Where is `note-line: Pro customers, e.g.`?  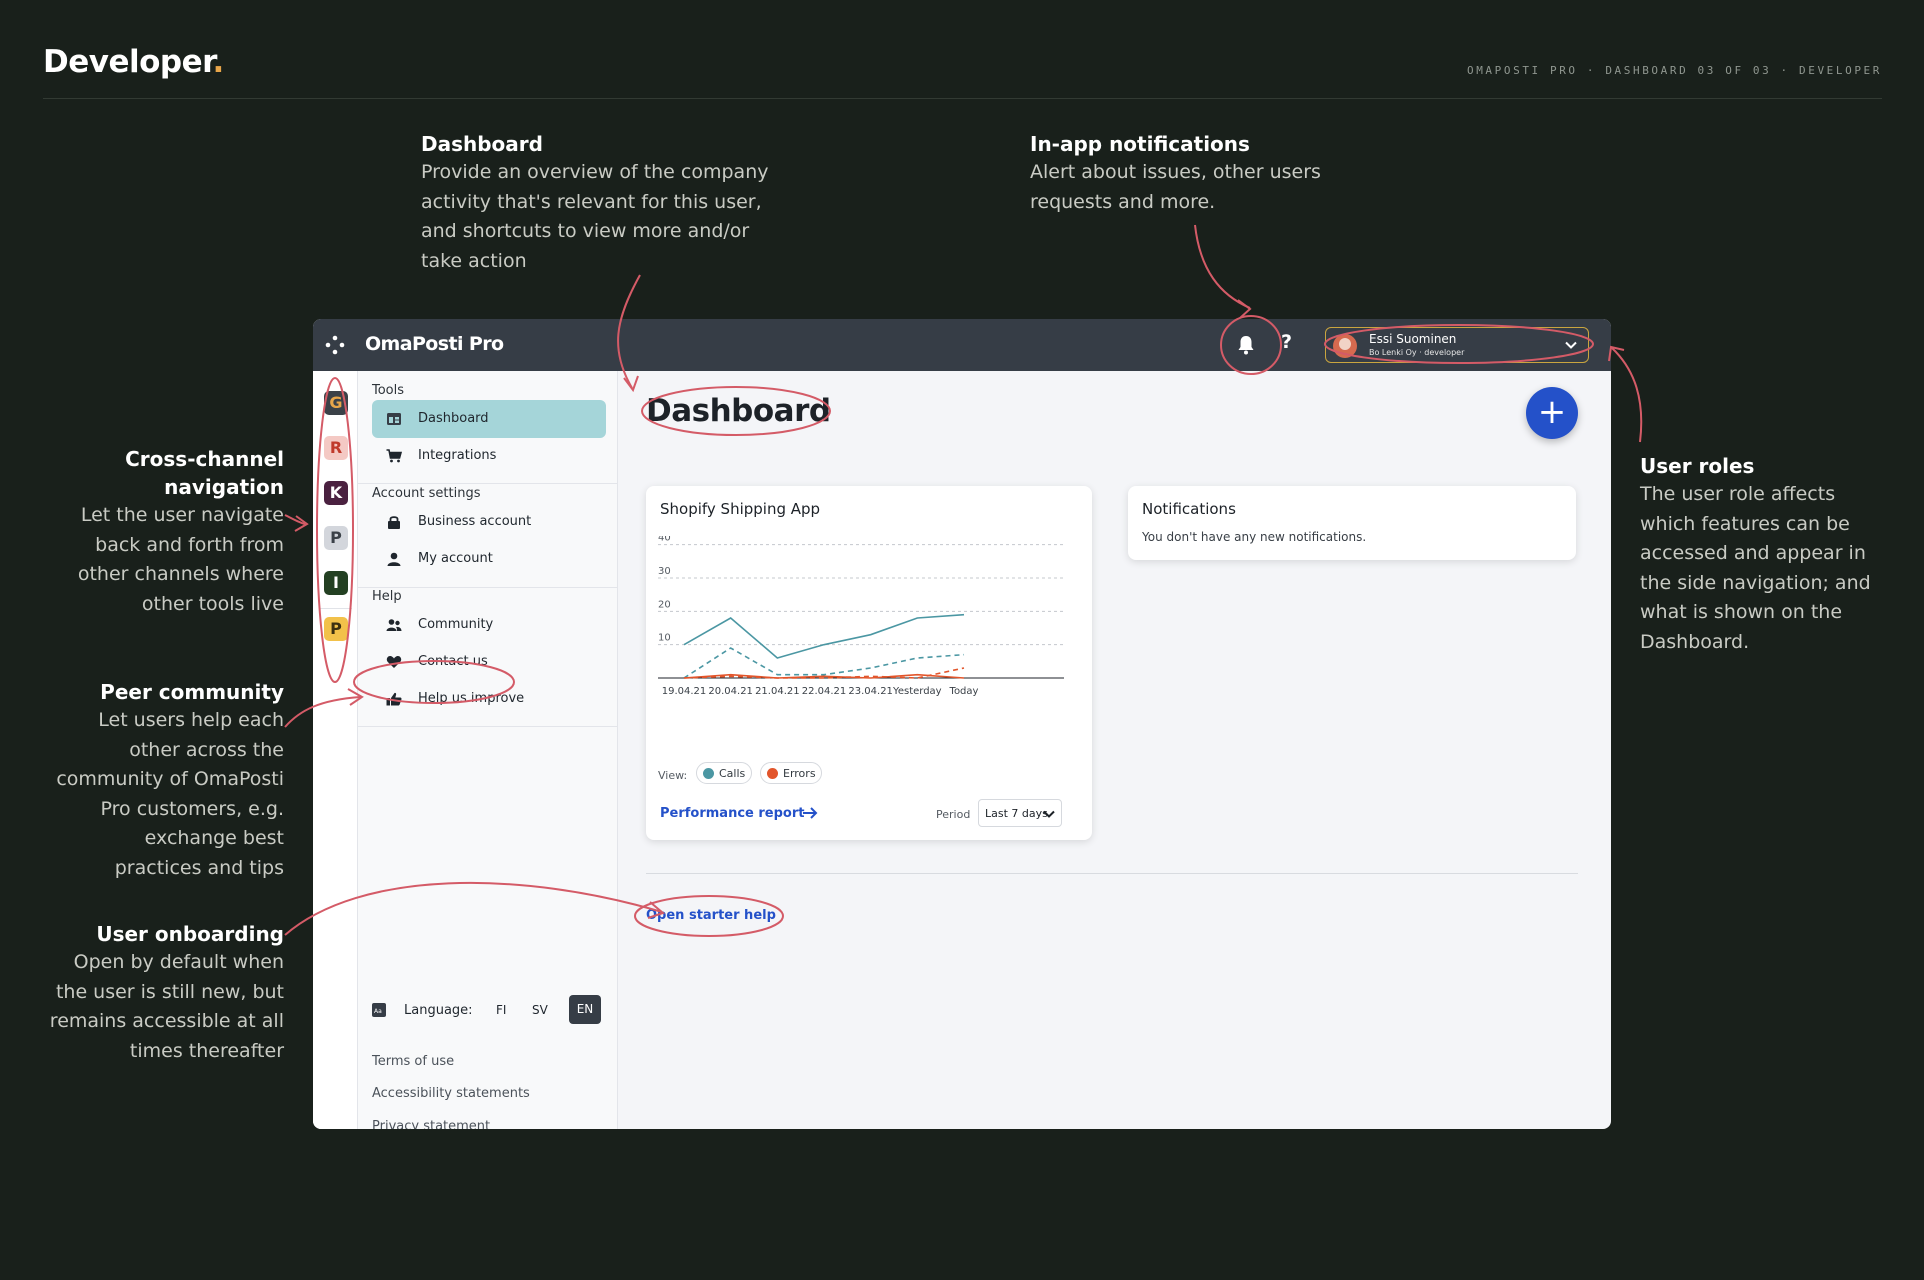
note-line: Pro customers, e.g. is located at coordinates (192, 808).